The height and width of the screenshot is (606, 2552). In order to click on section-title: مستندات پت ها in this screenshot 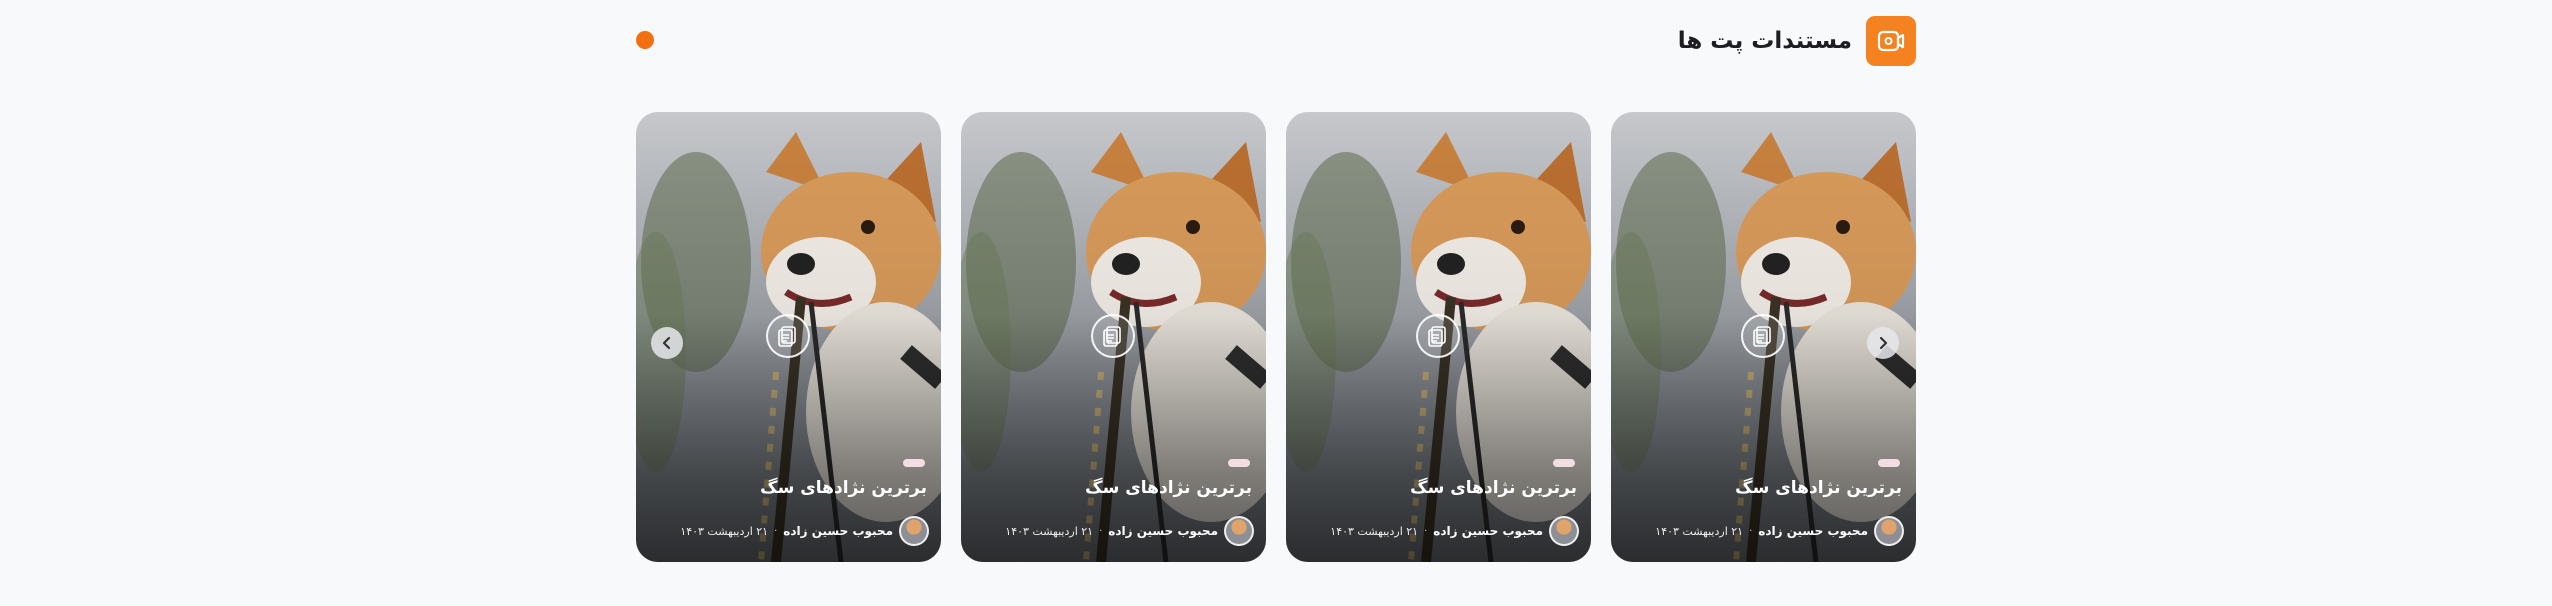, I will do `click(1764, 41)`.